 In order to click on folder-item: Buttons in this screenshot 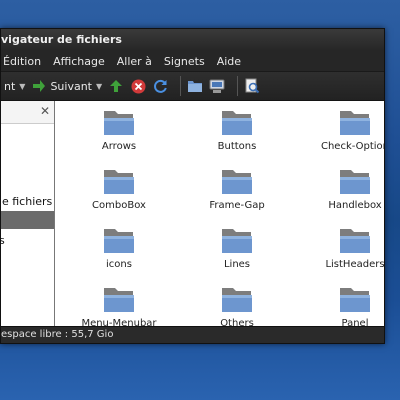, I will do `click(237, 130)`.